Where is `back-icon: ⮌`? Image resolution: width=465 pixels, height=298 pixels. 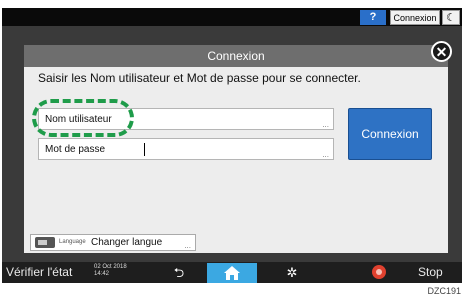 back-icon: ⮌ is located at coordinates (179, 272).